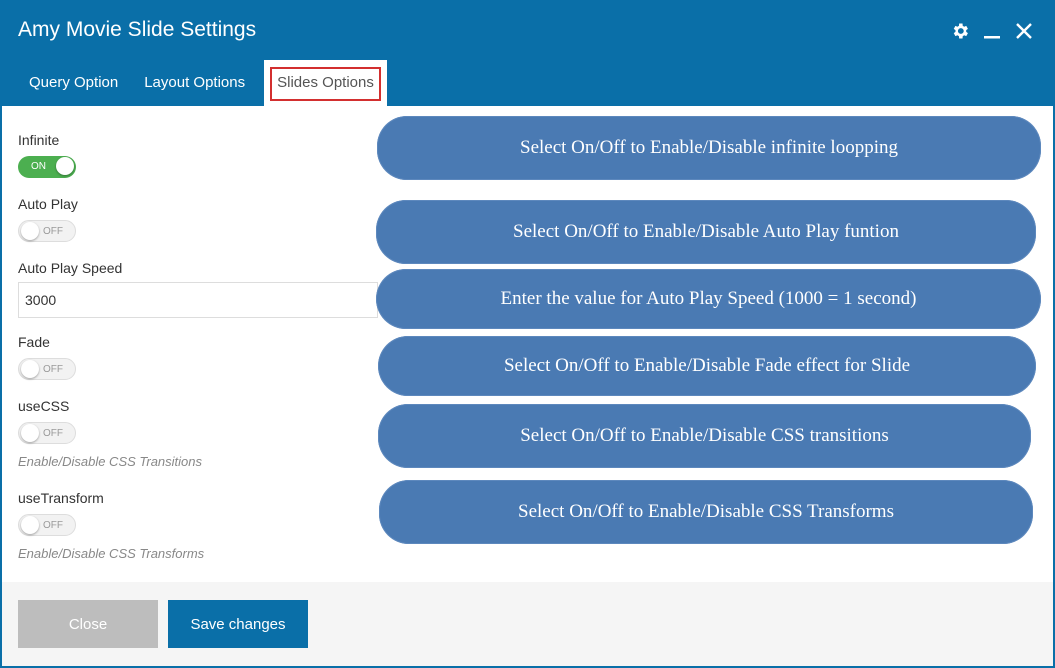  What do you see at coordinates (110, 461) in the screenshot?
I see `use-css-help: Enable/Disable CSS Transitions` at bounding box center [110, 461].